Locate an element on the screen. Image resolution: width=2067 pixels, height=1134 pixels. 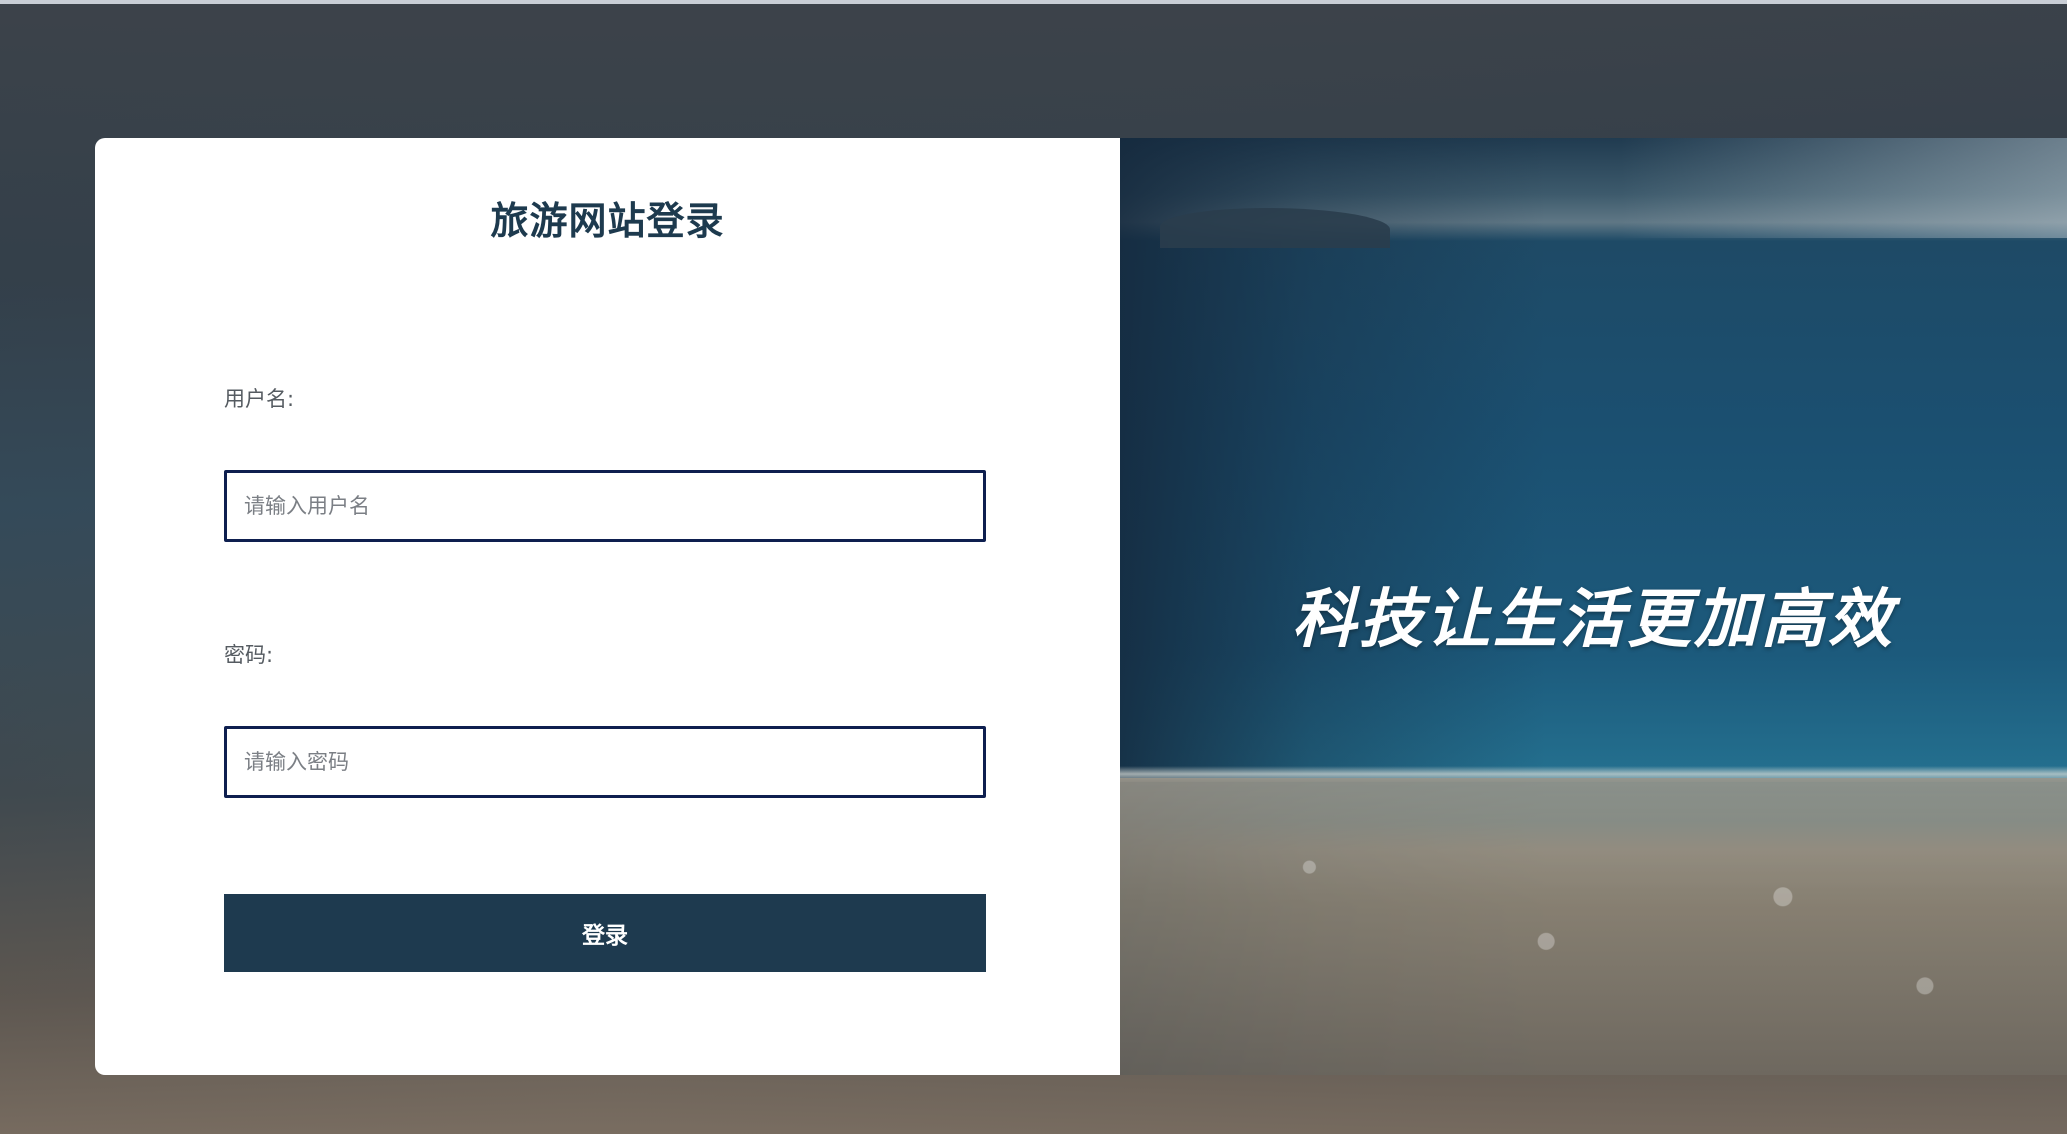
sky-glow is located at coordinates (1843, 188).